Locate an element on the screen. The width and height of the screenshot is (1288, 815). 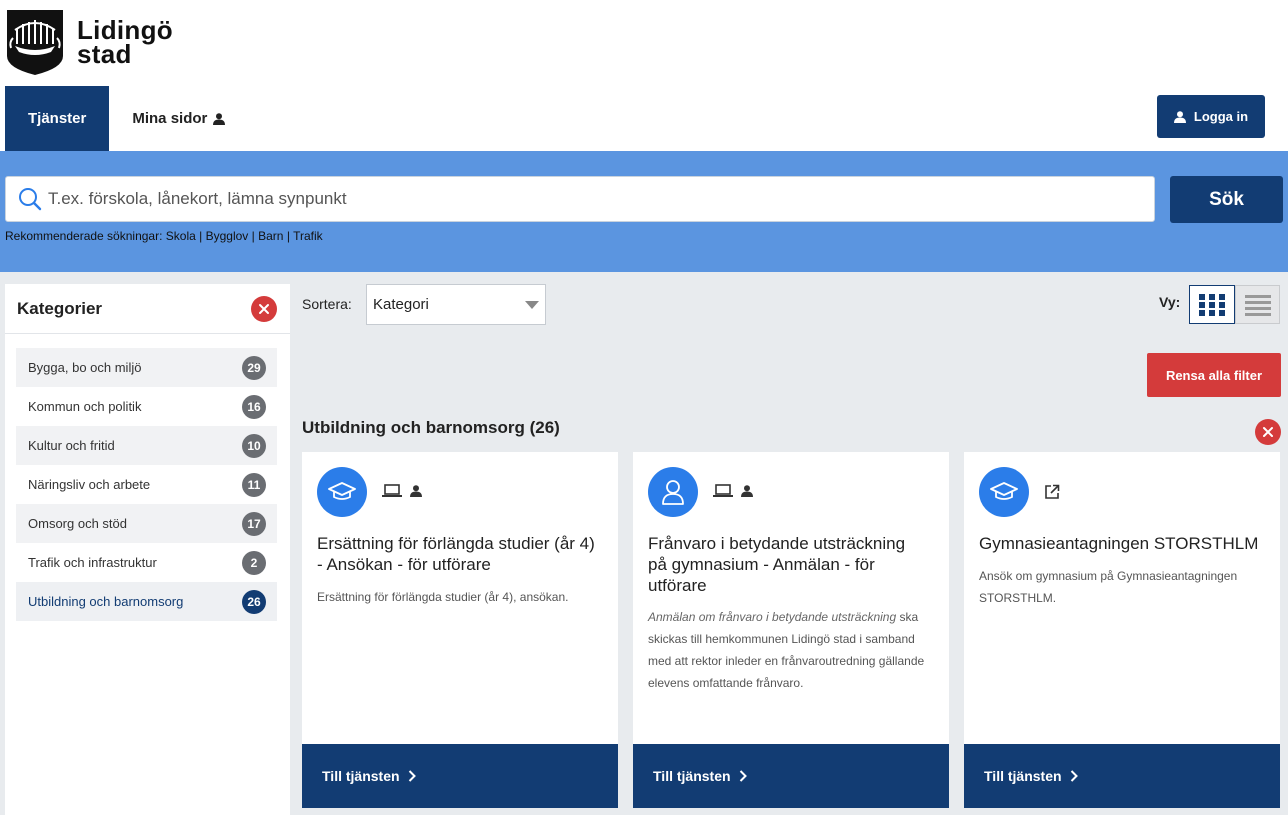
grid-view-button is located at coordinates (1212, 304).